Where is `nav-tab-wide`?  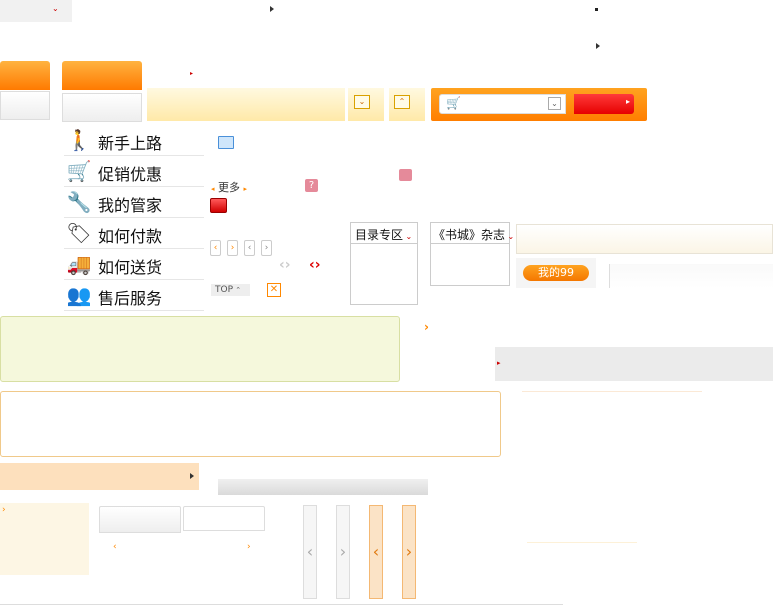 nav-tab-wide is located at coordinates (102, 107).